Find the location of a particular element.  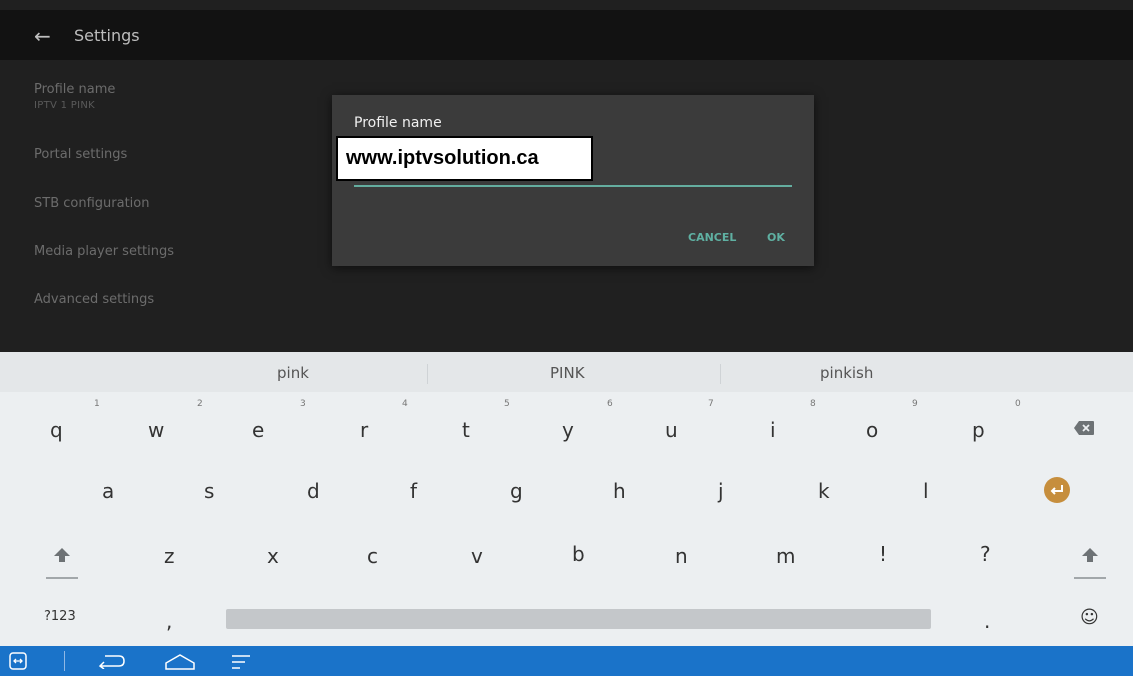

space-bar is located at coordinates (578, 619).